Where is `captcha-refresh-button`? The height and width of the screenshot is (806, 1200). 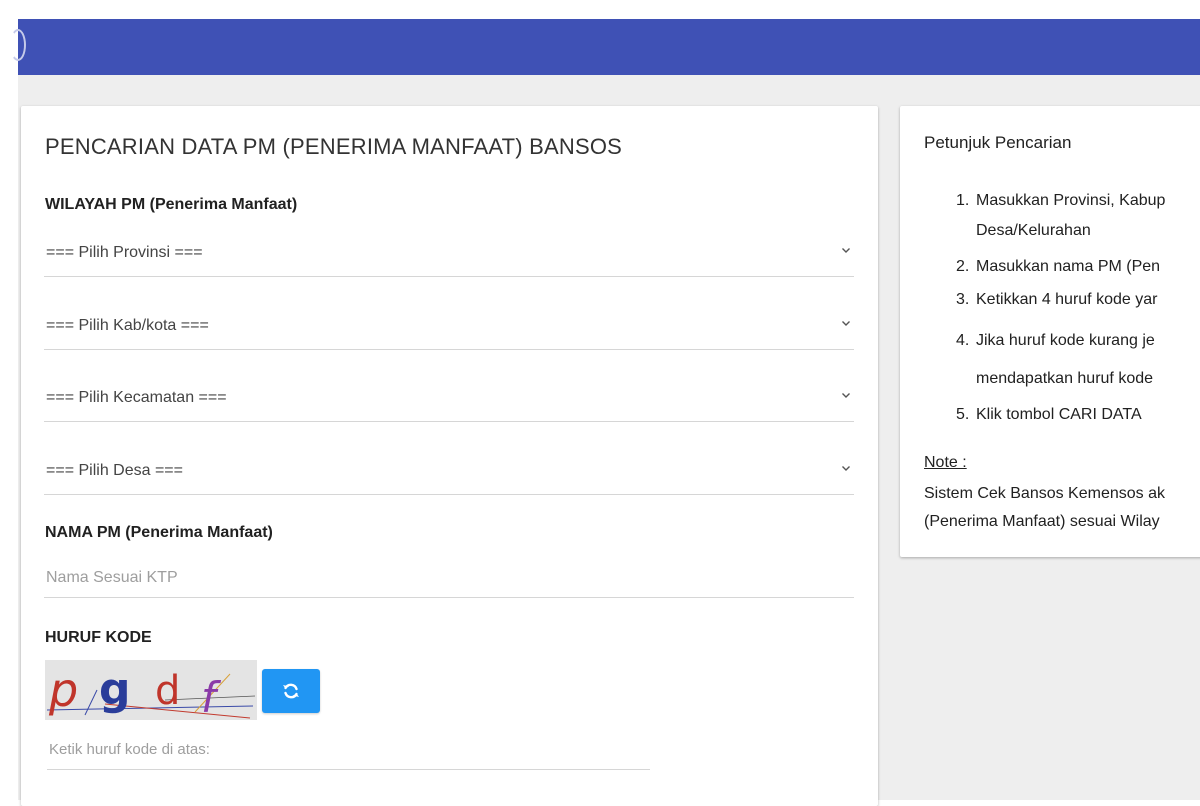
captcha-refresh-button is located at coordinates (291, 691).